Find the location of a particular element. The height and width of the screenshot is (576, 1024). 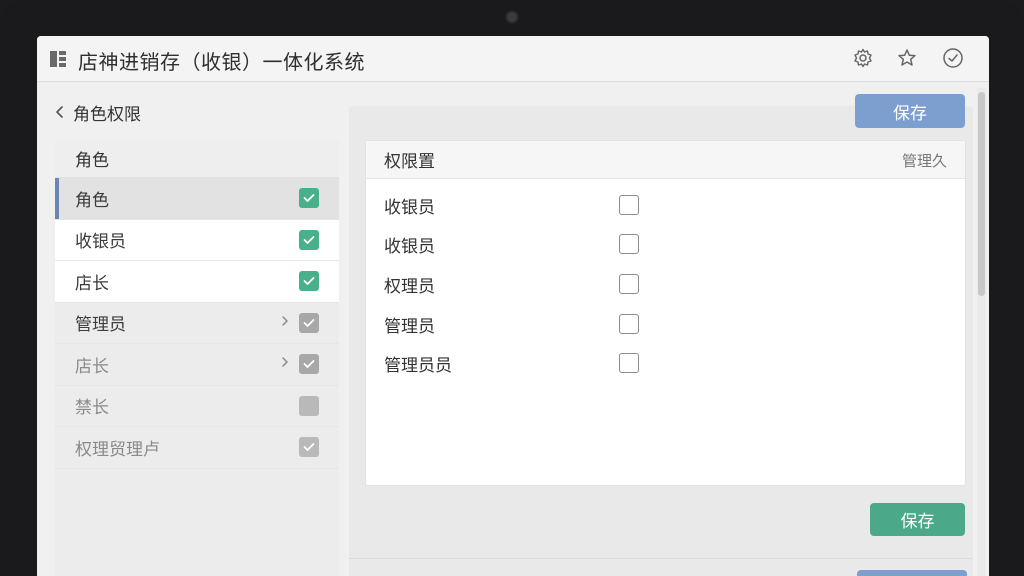

camera is located at coordinates (512, 17).